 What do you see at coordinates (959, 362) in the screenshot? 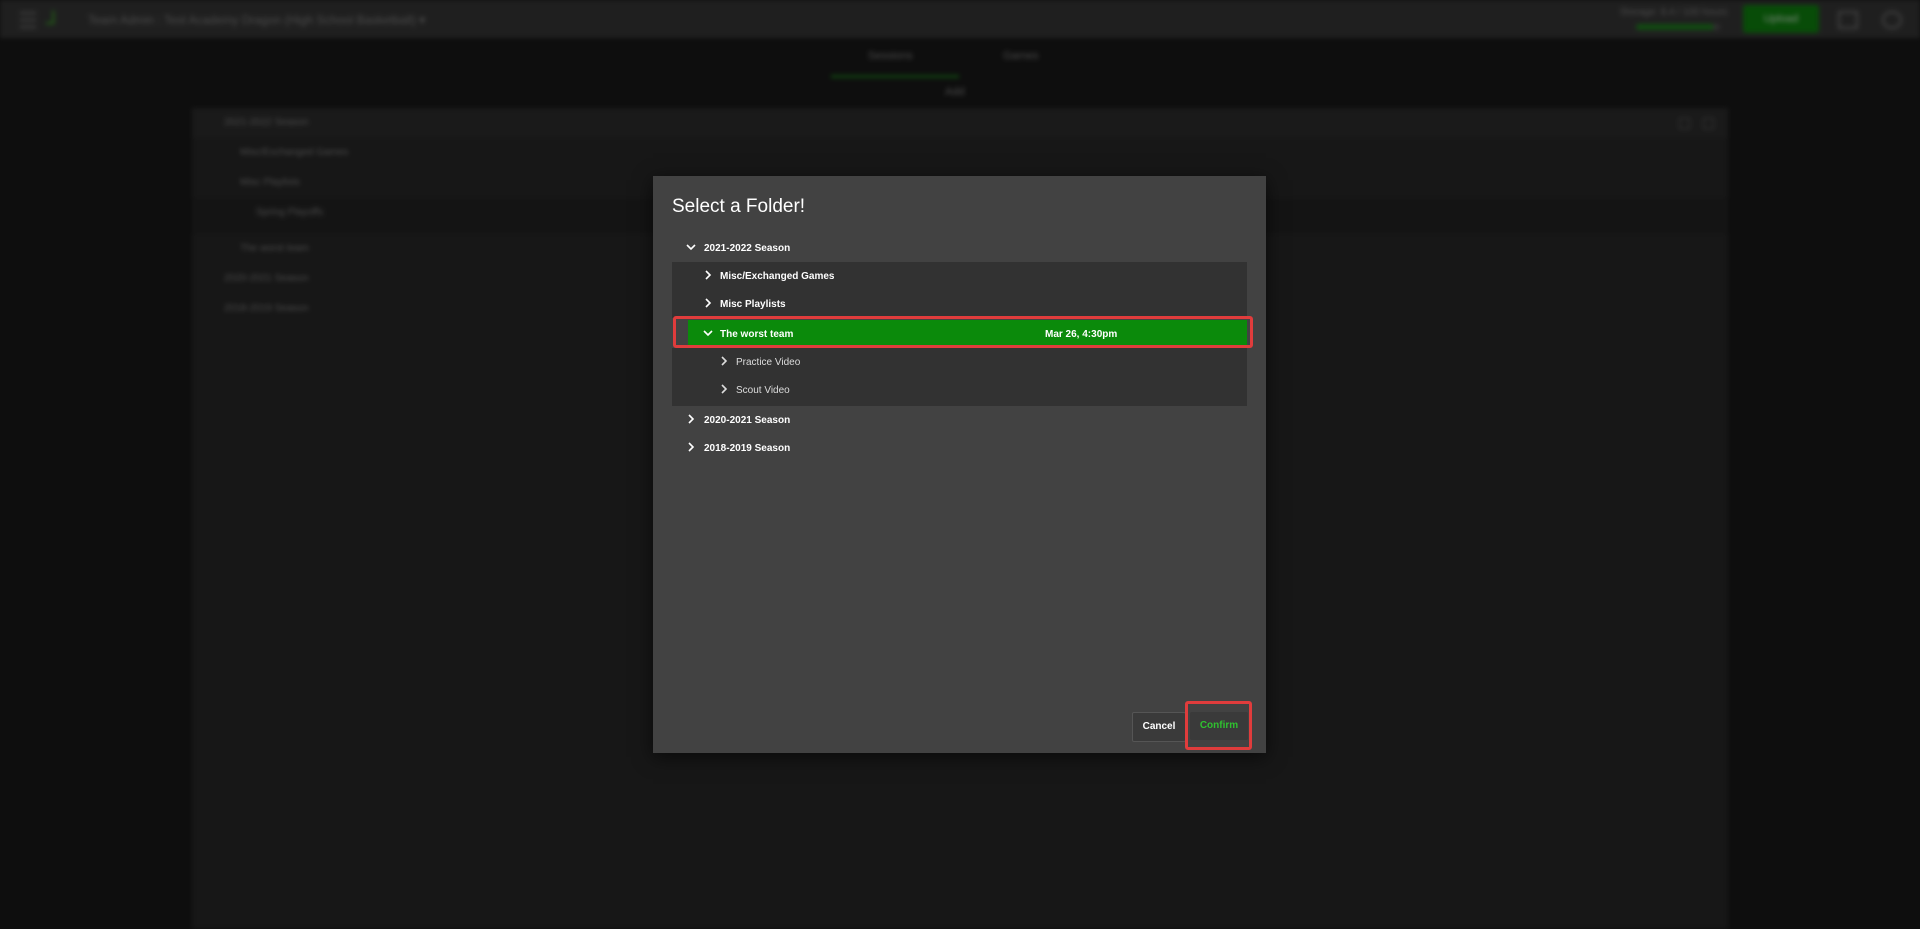
I see `tree-item-practice-video: Practice Video` at bounding box center [959, 362].